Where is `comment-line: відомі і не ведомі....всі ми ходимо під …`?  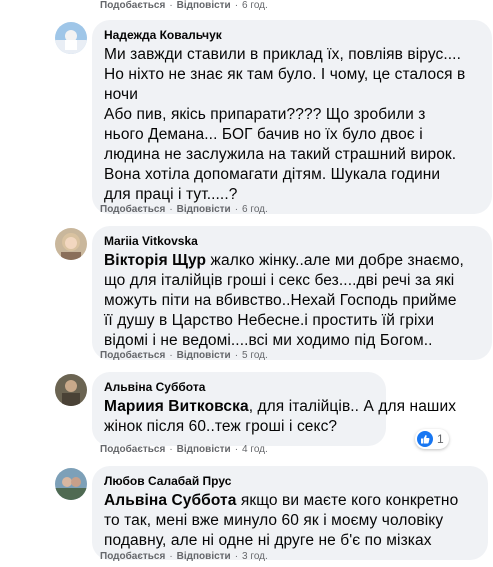
comment-line: відомі і не ведомі....всі ми ходимо під … is located at coordinates (268, 340).